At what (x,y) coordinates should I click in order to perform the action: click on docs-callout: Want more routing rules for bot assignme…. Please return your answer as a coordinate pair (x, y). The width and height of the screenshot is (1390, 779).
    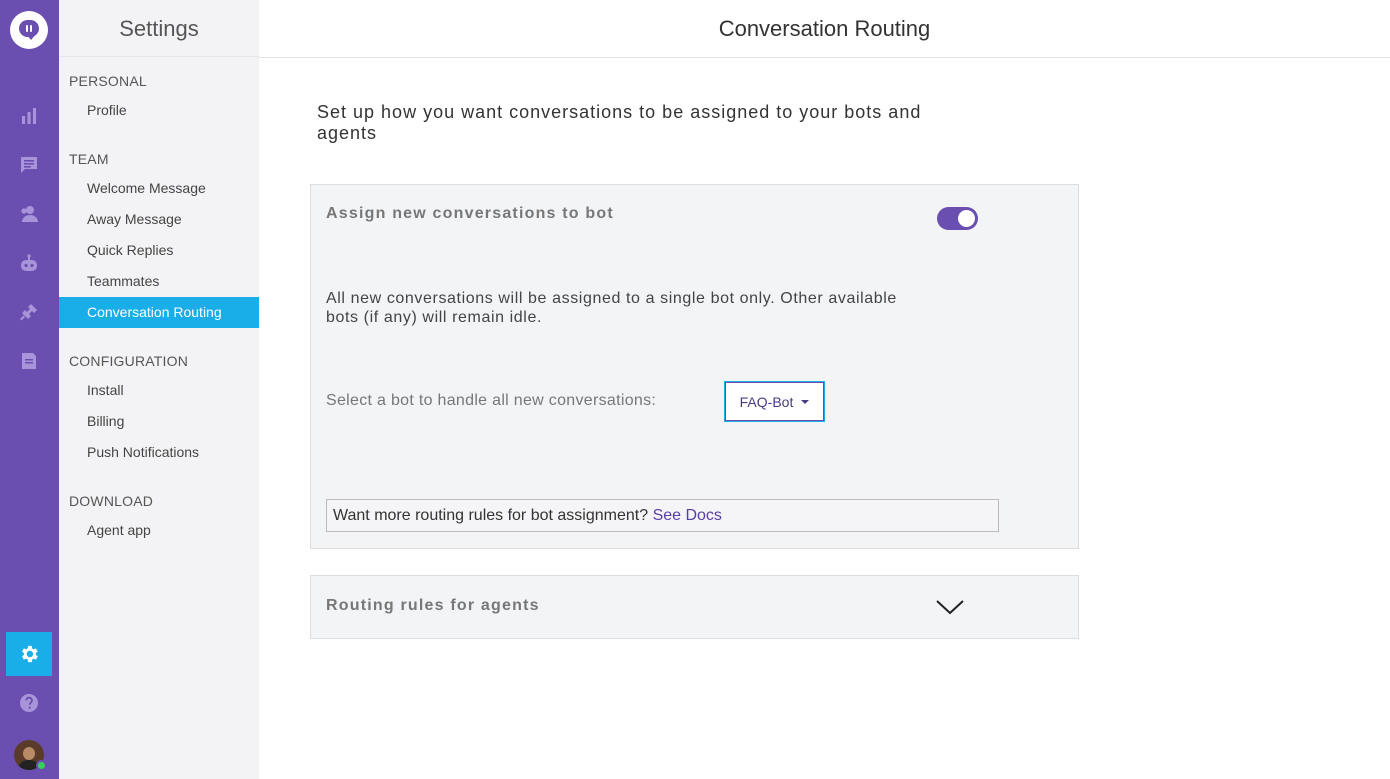
    Looking at the image, I should click on (662, 515).